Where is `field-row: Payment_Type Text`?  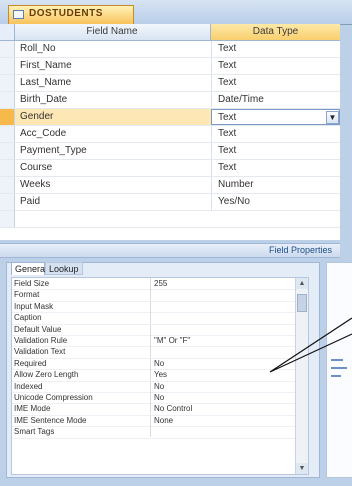 field-row: Payment_Type Text is located at coordinates (170, 151).